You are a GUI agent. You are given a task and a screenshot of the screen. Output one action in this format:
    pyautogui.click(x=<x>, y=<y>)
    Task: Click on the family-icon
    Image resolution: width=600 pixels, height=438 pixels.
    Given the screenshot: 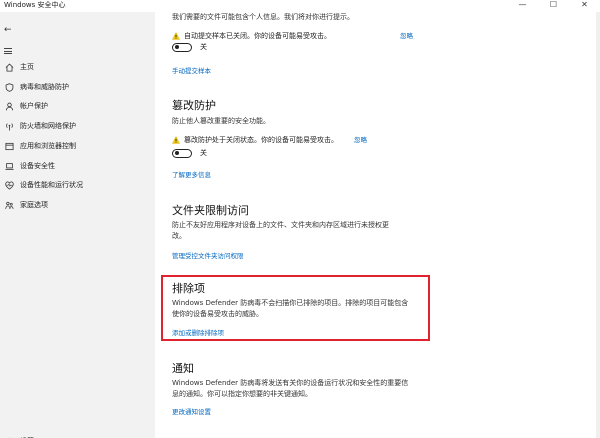 What is the action you would take?
    pyautogui.click(x=9, y=205)
    